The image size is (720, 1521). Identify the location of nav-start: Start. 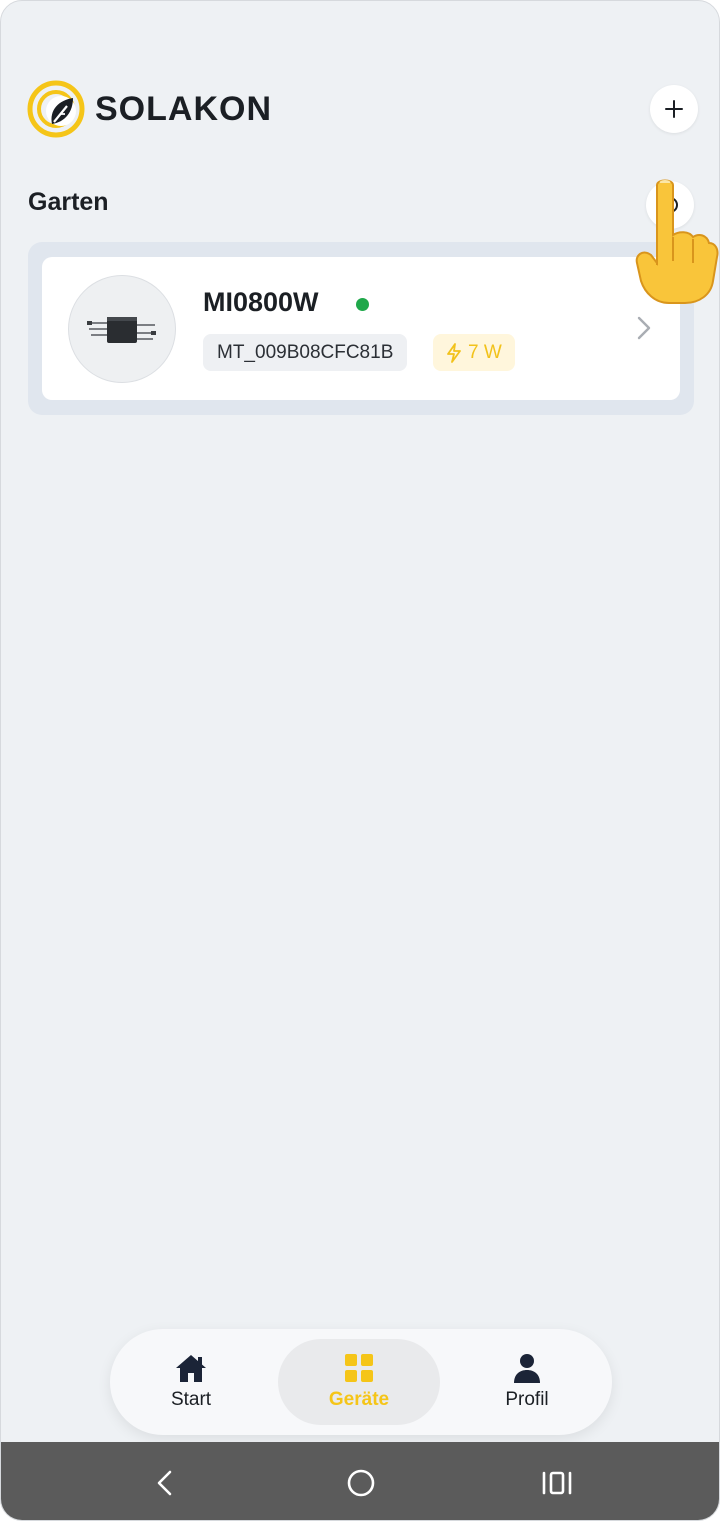
(191, 1382).